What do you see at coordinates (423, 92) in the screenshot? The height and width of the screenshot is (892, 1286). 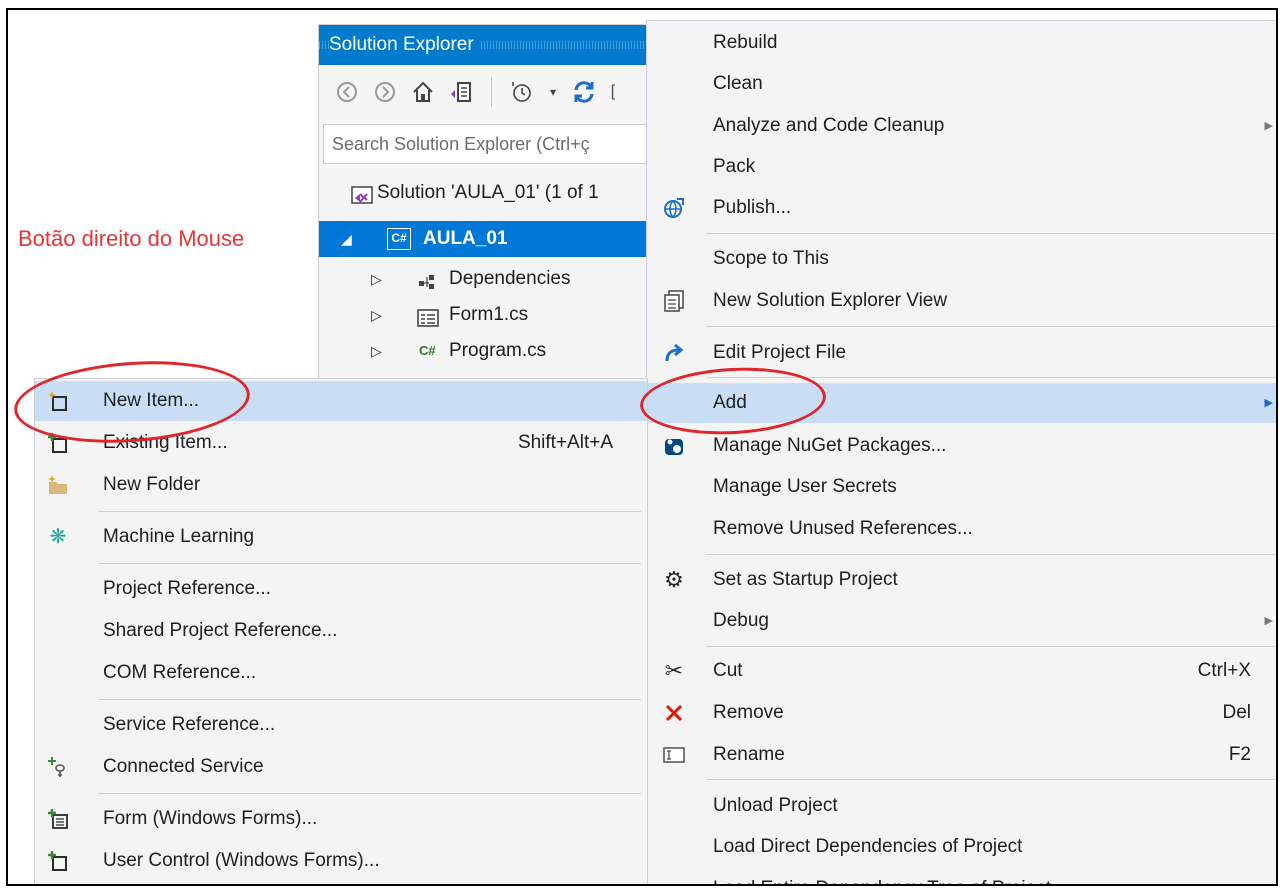 I see `home-icon` at bounding box center [423, 92].